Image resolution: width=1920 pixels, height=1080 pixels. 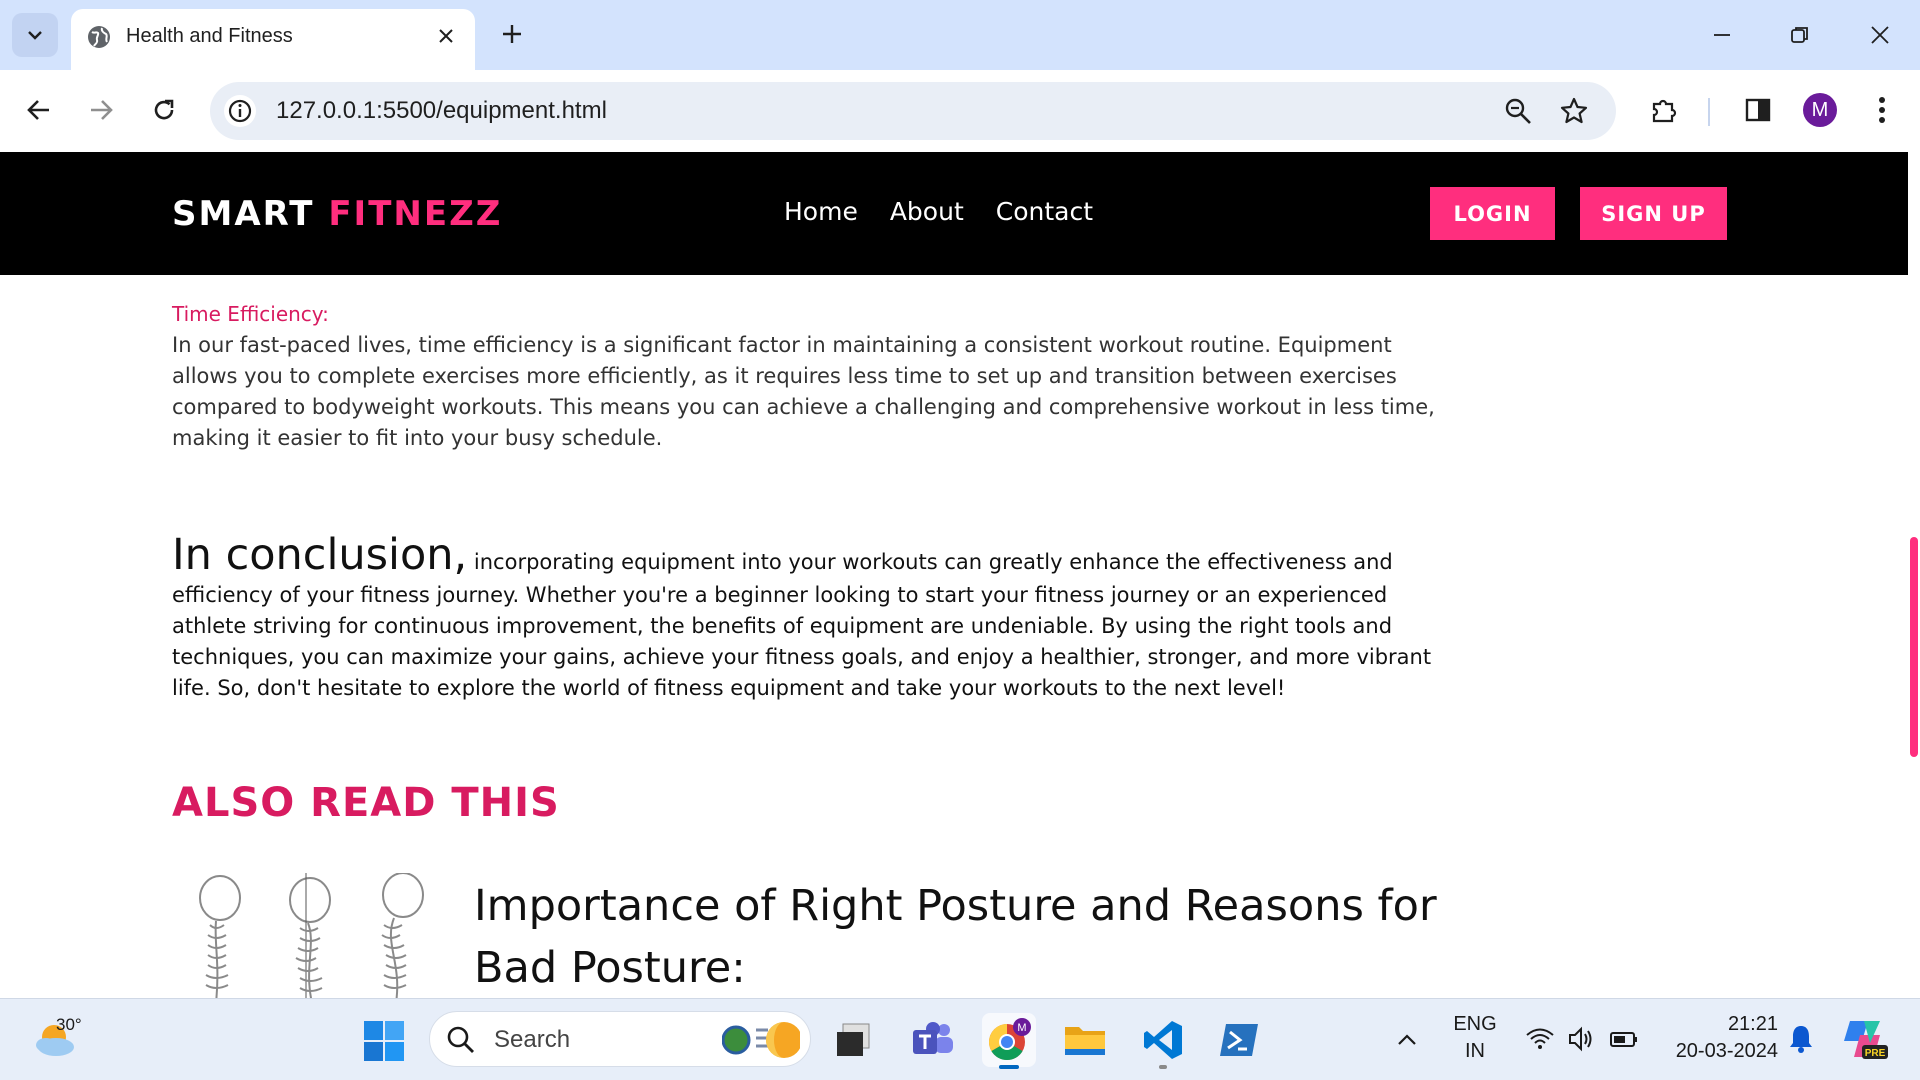 I want to click on notification-bell-icon, so click(x=1801, y=1039).